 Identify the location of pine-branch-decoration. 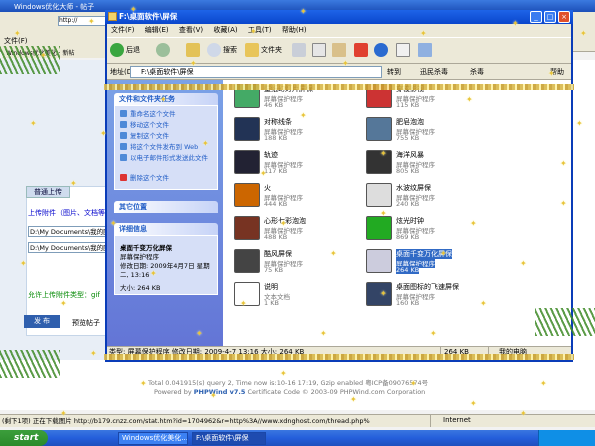
(30, 60).